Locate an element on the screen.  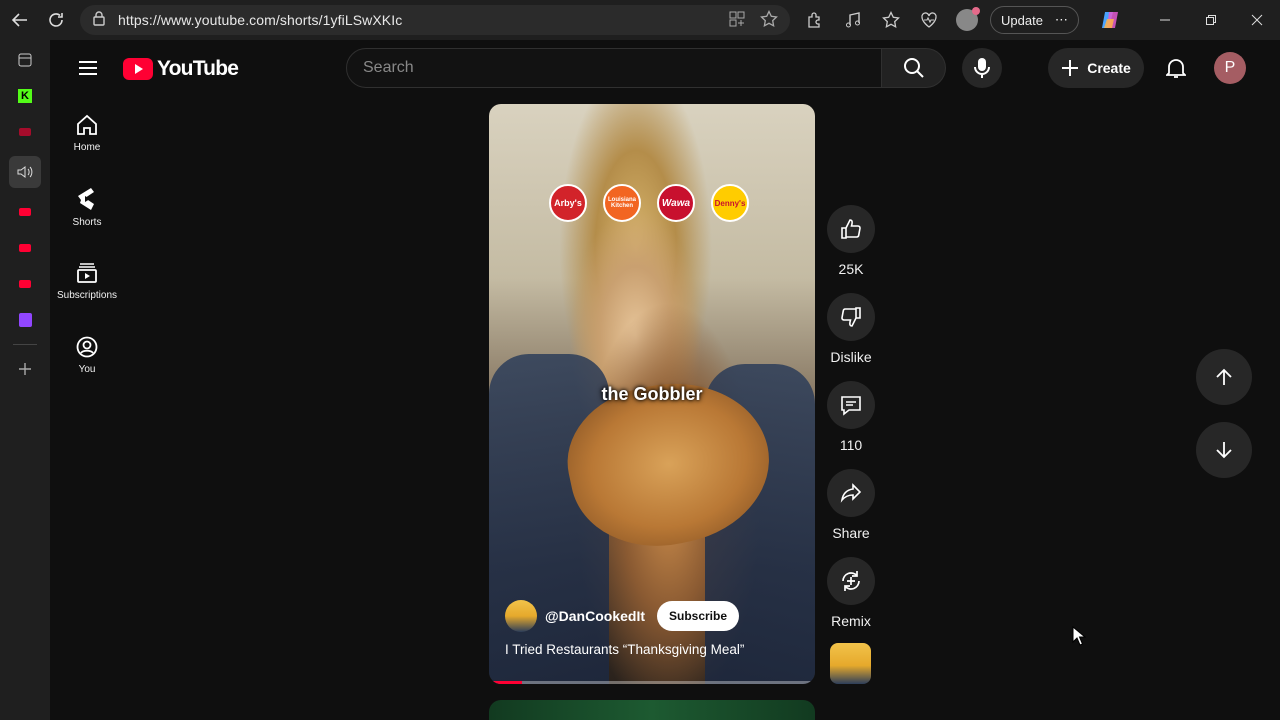
account-avatar: P is located at coordinates (1230, 68).